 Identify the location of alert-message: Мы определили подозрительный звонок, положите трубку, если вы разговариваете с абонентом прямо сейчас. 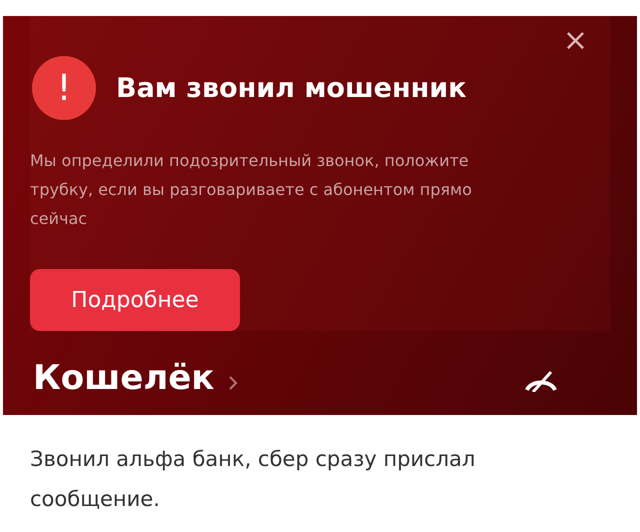
(251, 190).